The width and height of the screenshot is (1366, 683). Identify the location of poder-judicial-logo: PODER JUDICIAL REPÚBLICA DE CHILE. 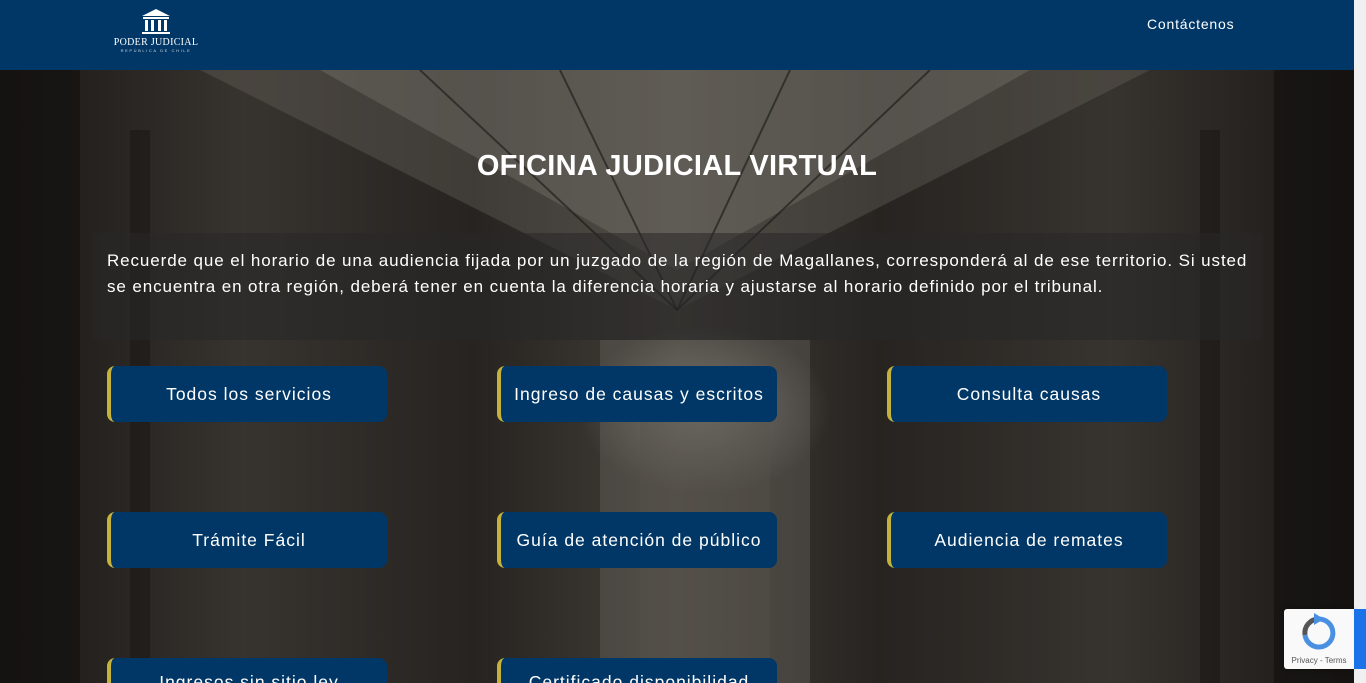
(156, 30).